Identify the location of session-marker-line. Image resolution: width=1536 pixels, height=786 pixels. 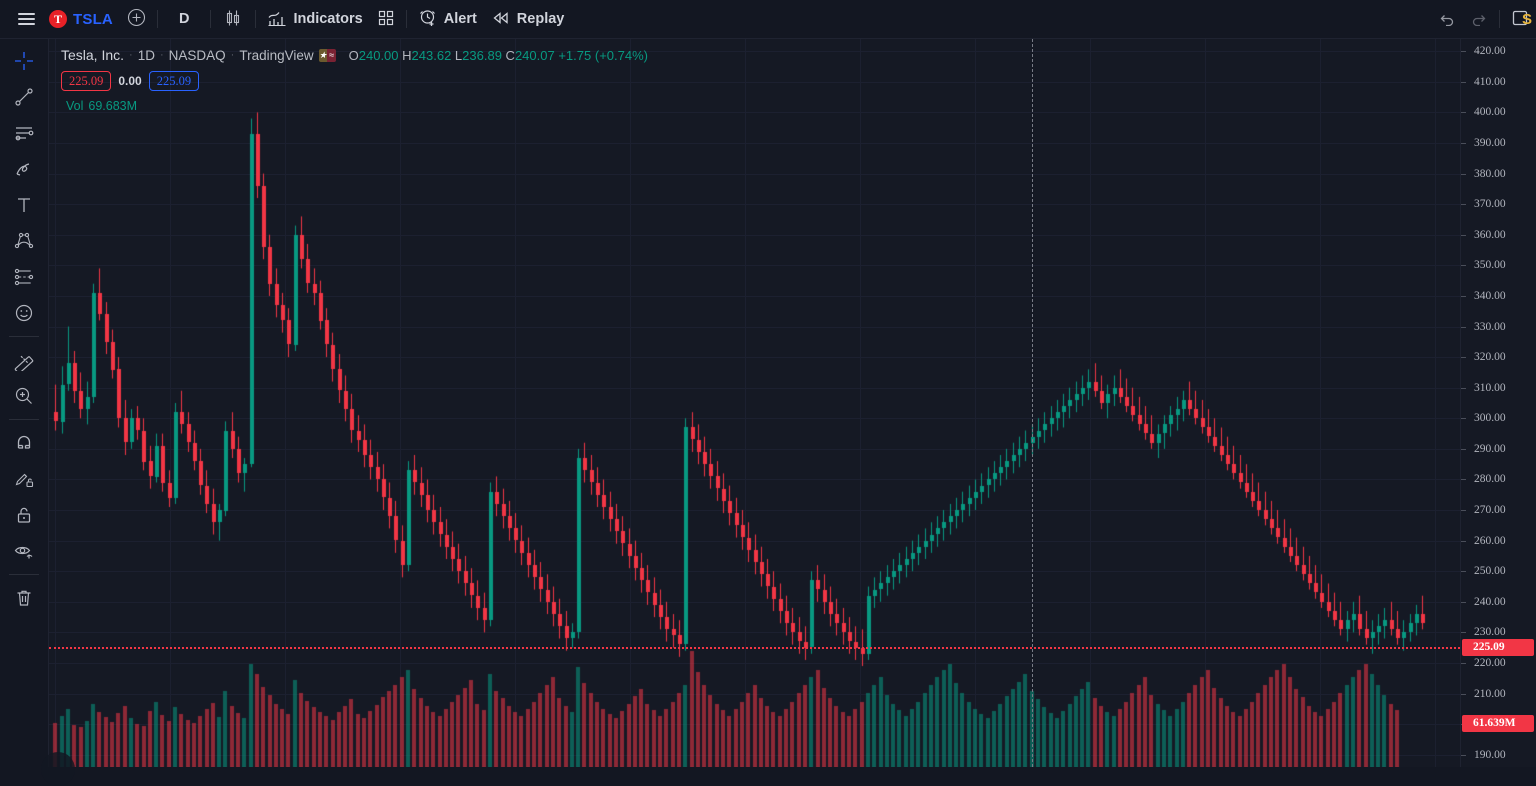
(1032, 403).